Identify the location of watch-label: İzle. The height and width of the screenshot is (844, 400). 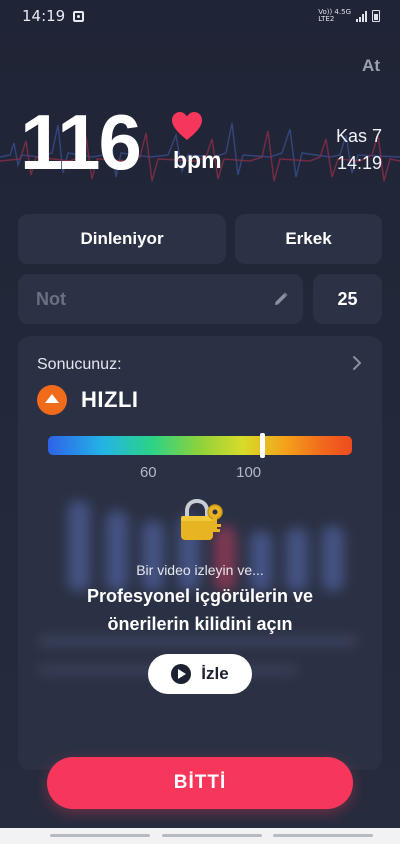
(215, 673).